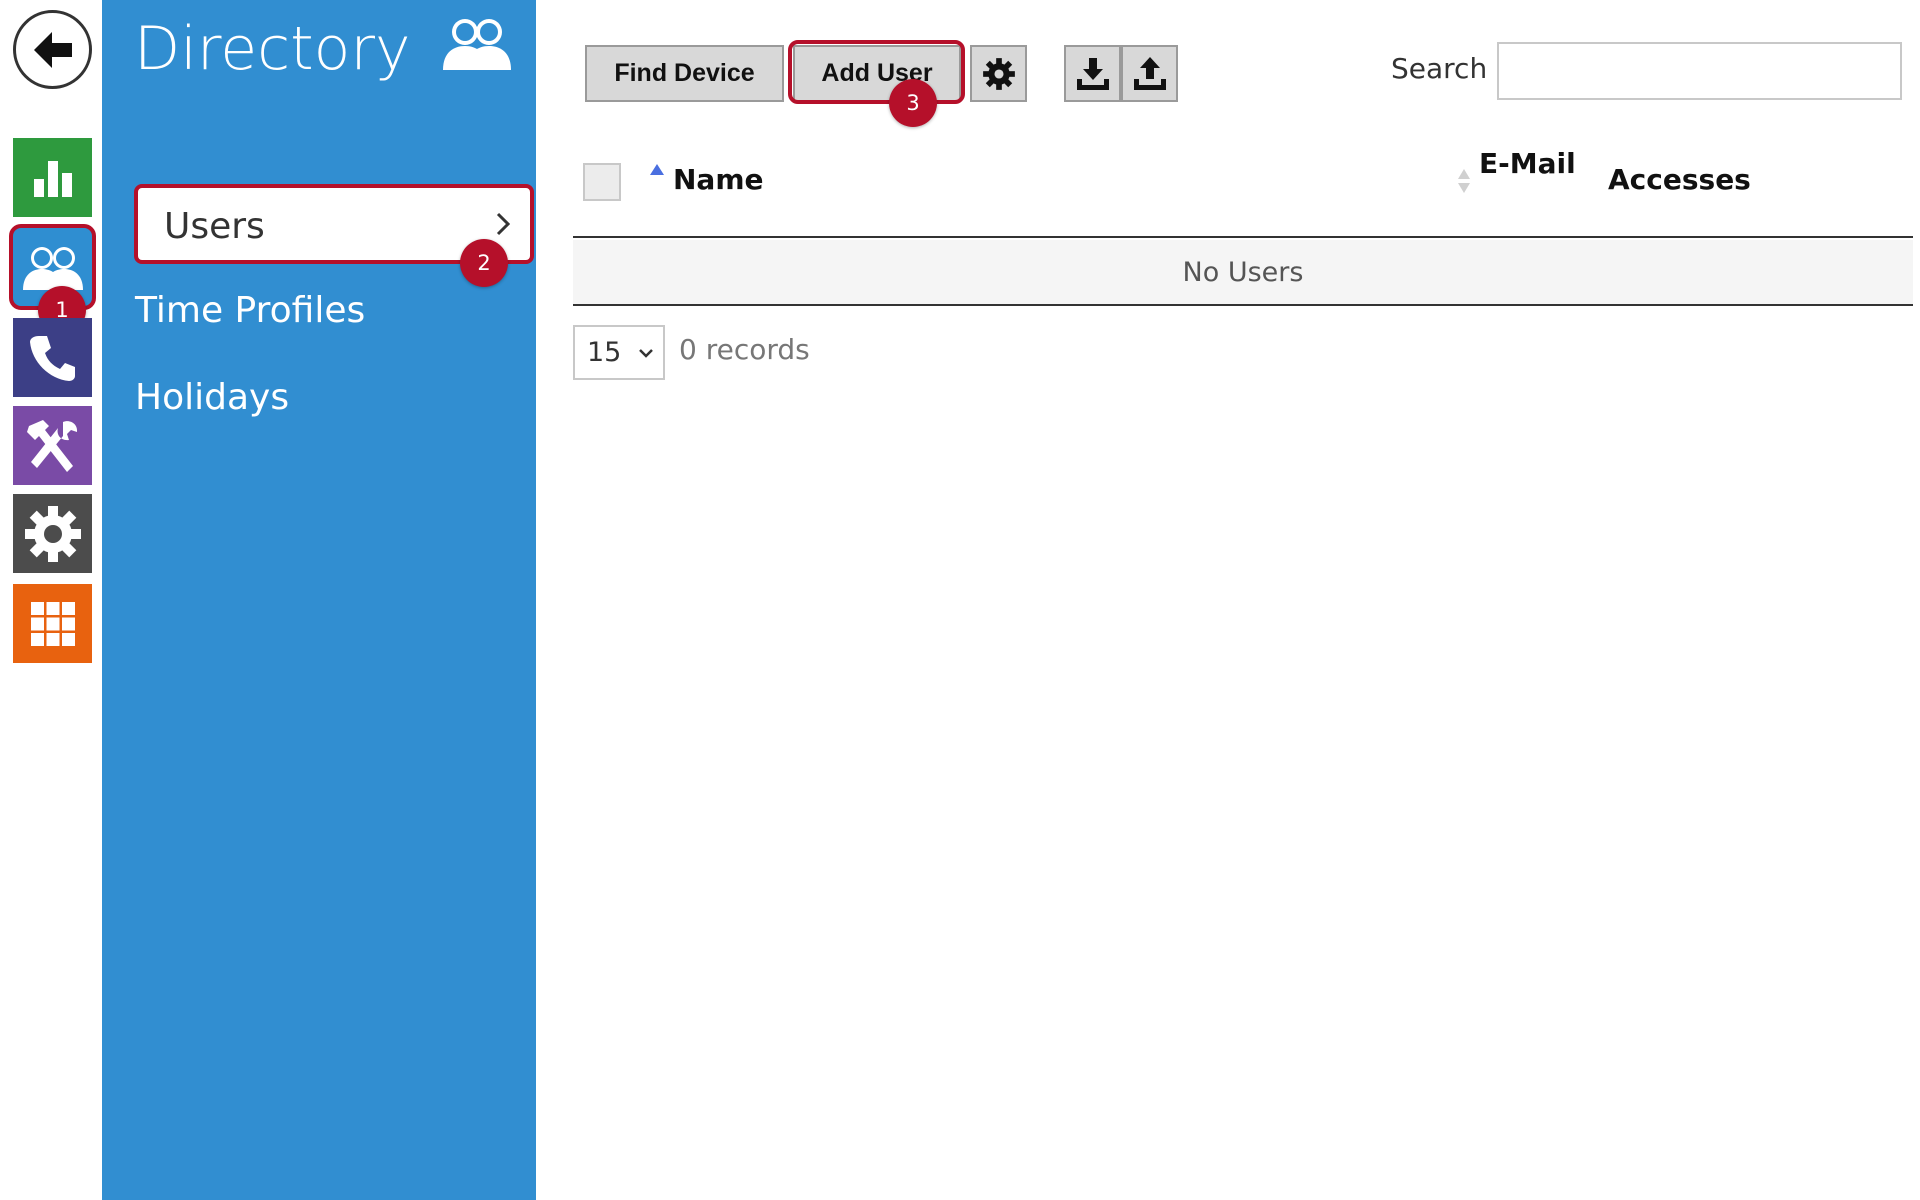 The height and width of the screenshot is (1200, 1920). What do you see at coordinates (913, 103) in the screenshot?
I see `callout-badge-3: 3` at bounding box center [913, 103].